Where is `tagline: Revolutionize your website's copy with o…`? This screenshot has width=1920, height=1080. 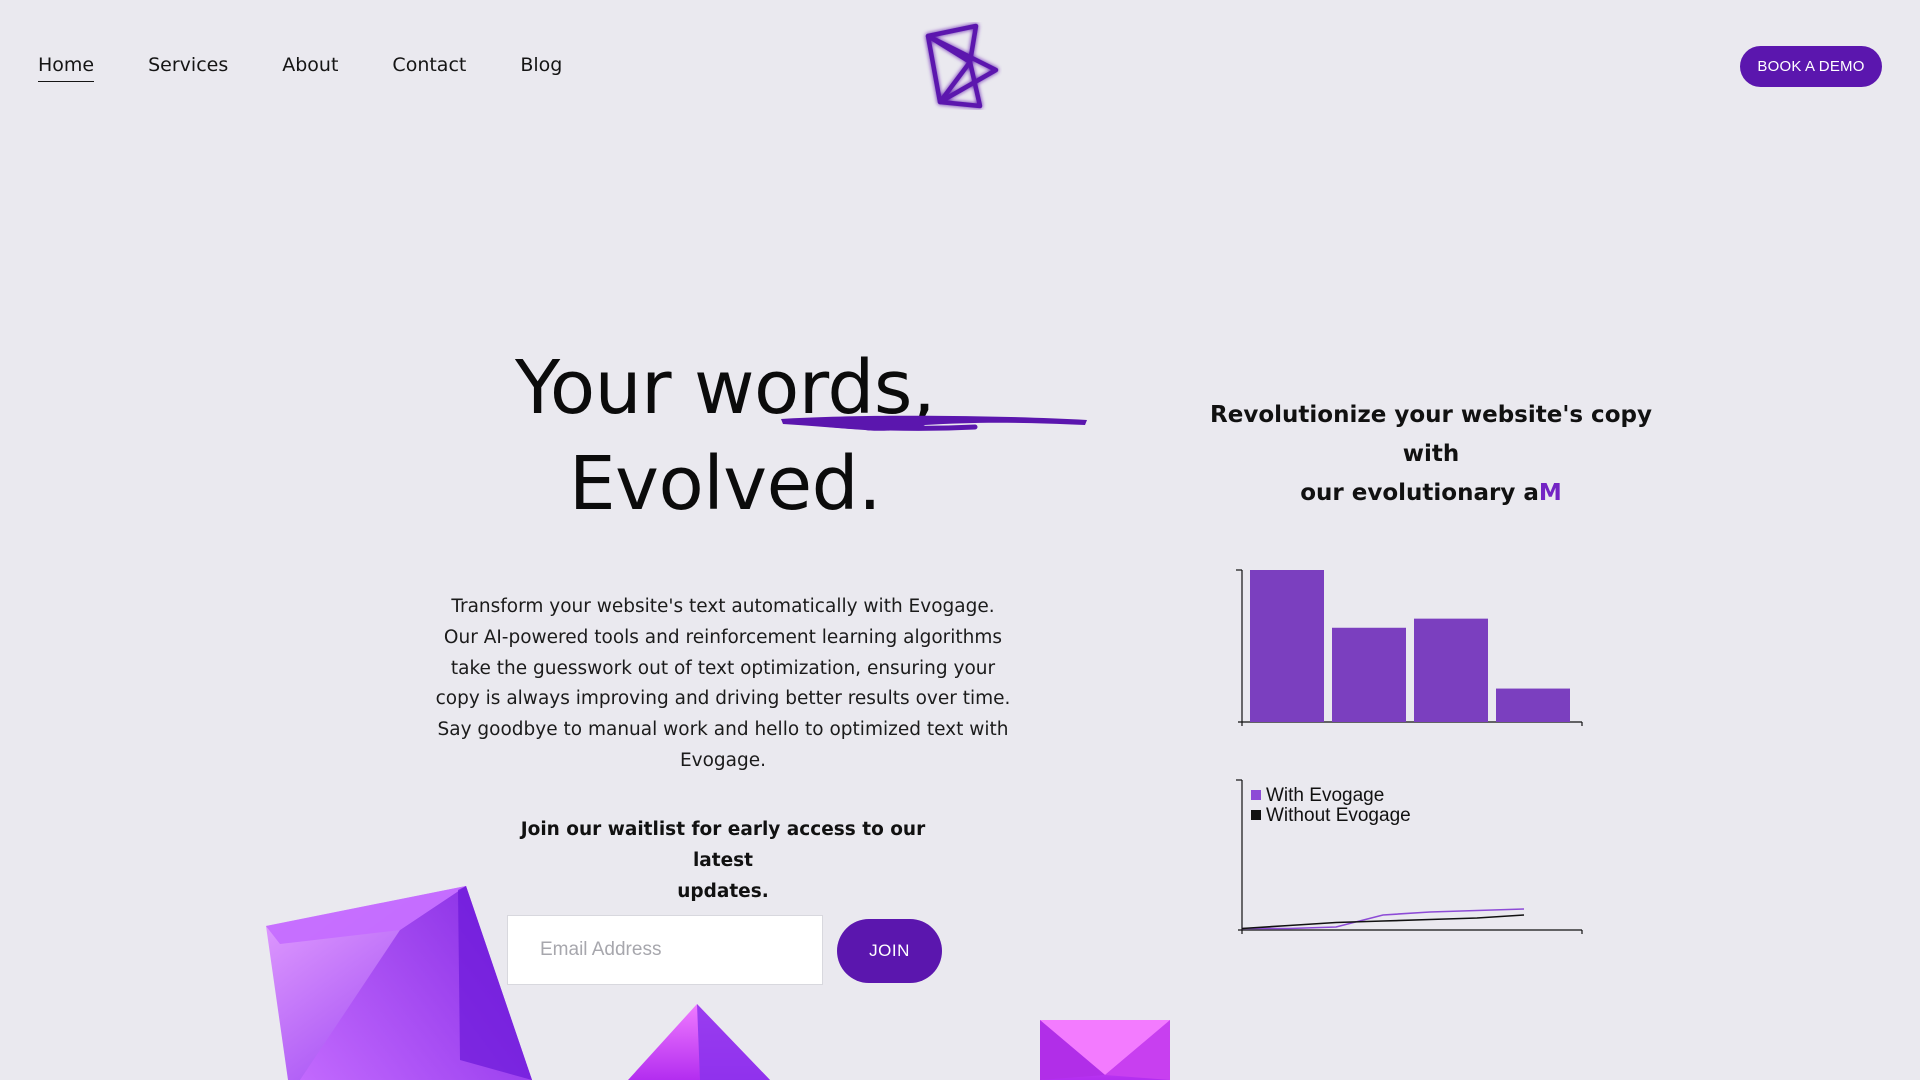 tagline: Revolutionize your website's copy with o… is located at coordinates (1431, 454).